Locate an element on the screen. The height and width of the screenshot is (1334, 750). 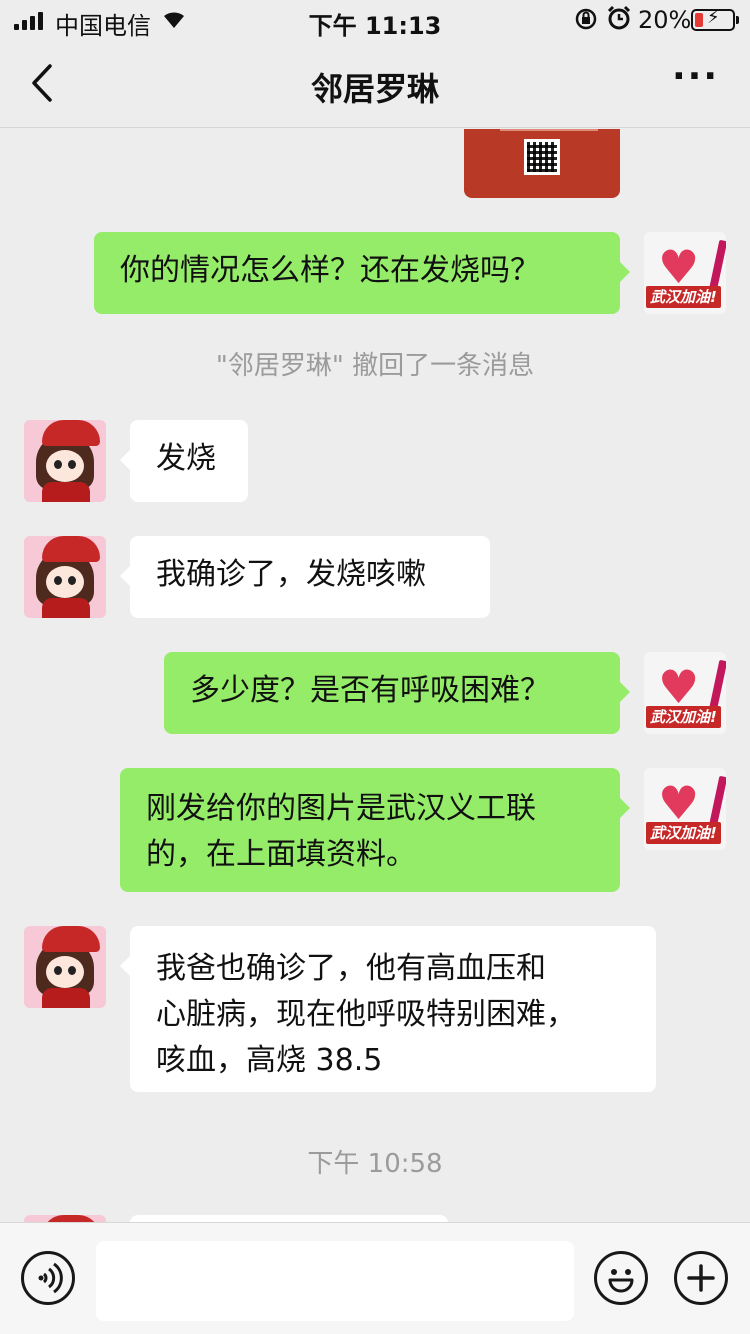
emoji-icon is located at coordinates (621, 1278).